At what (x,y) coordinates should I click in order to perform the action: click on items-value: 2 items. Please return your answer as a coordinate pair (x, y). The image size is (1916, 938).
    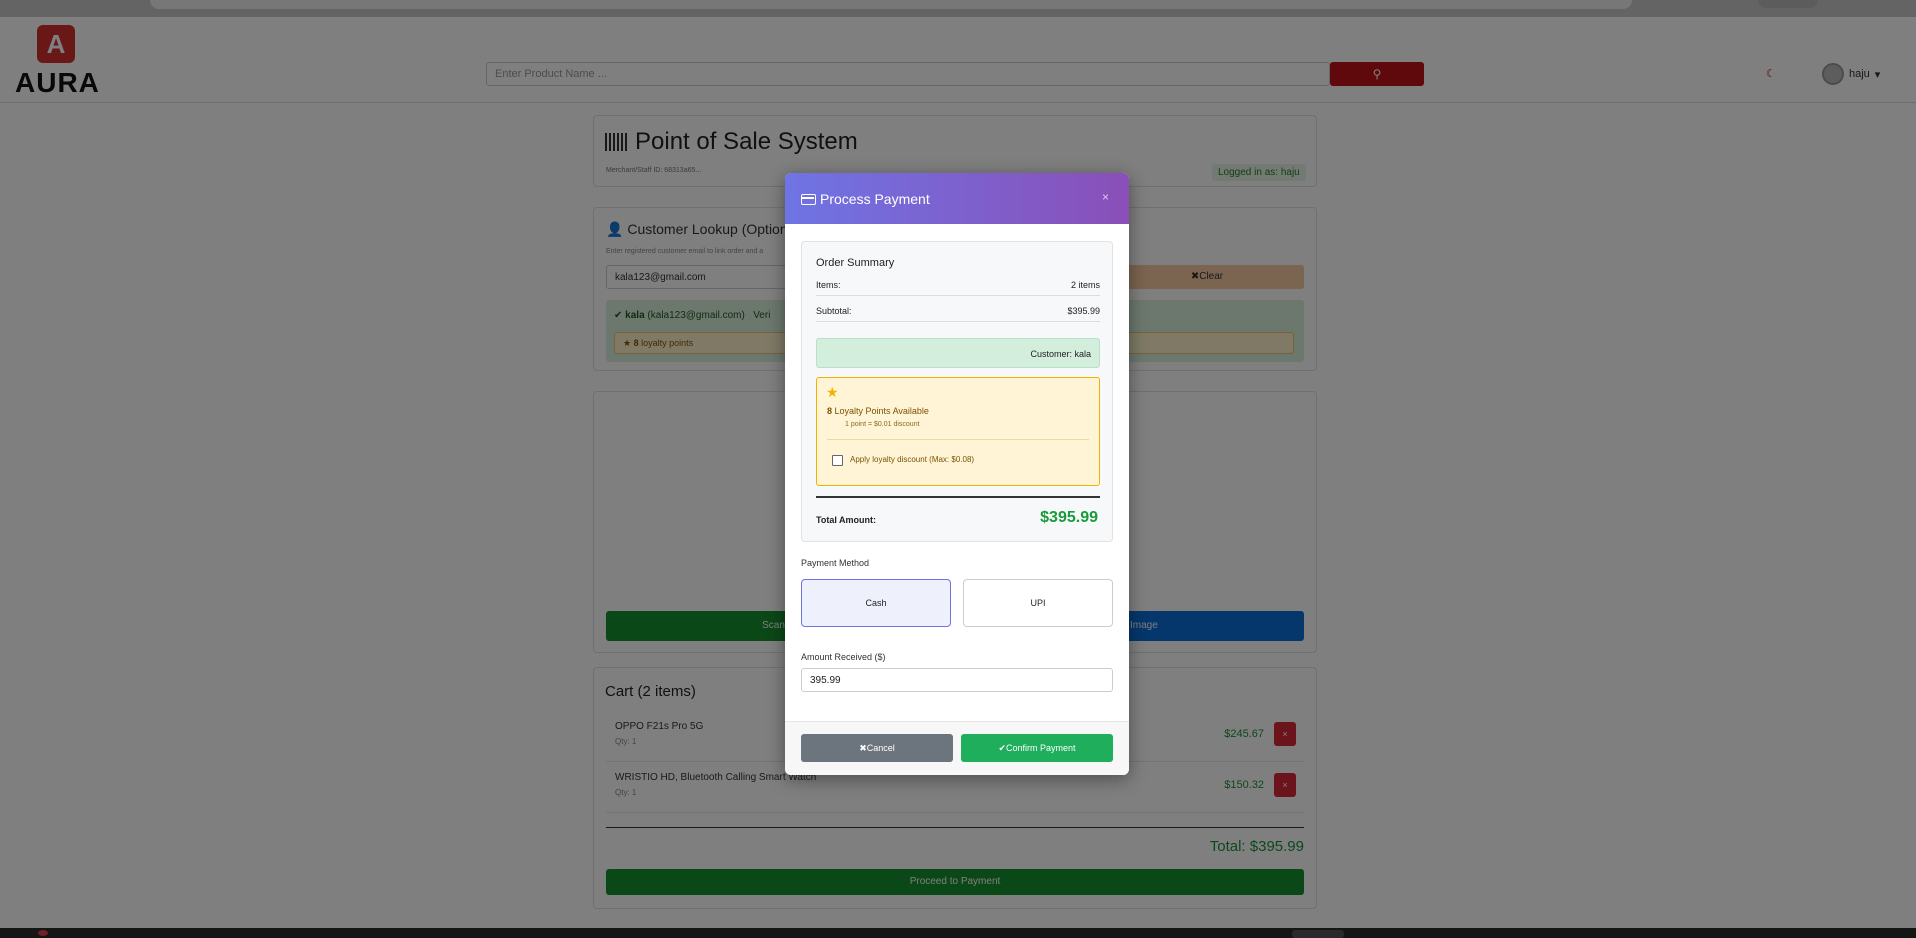
    Looking at the image, I should click on (1085, 285).